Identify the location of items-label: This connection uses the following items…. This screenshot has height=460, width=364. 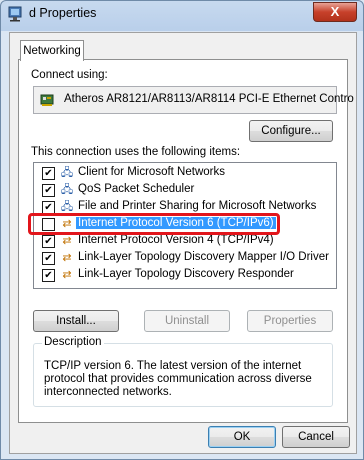
(136, 152).